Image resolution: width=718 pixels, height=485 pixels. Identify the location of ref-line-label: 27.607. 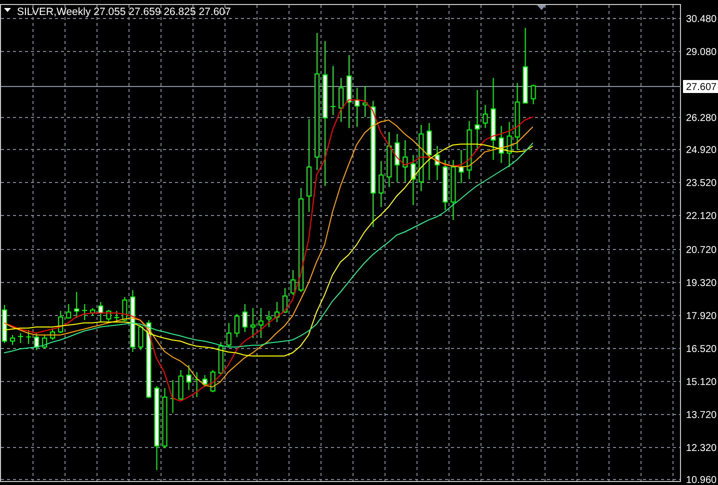
(702, 87).